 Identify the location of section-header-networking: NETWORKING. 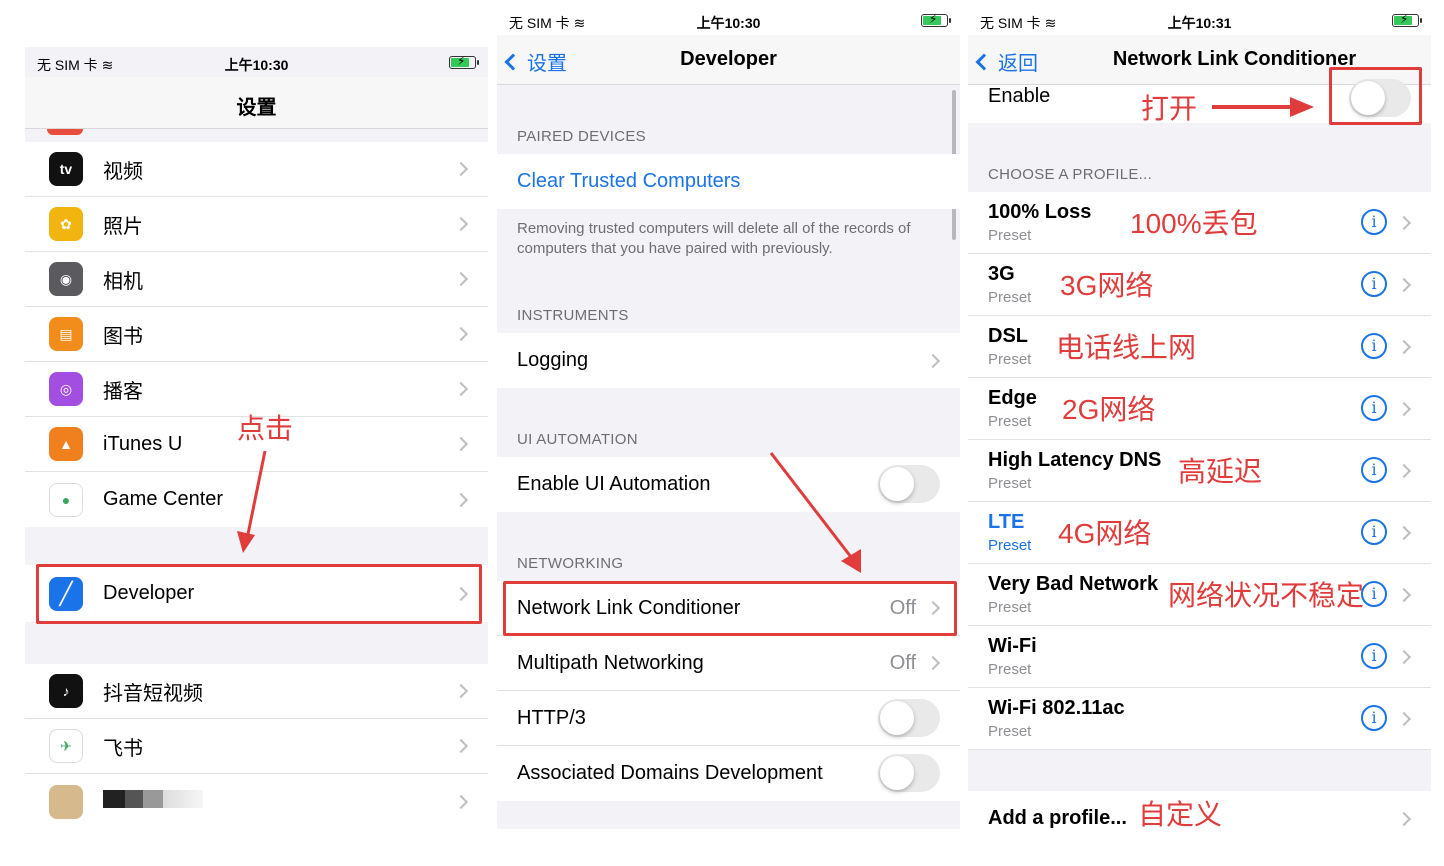
(570, 563).